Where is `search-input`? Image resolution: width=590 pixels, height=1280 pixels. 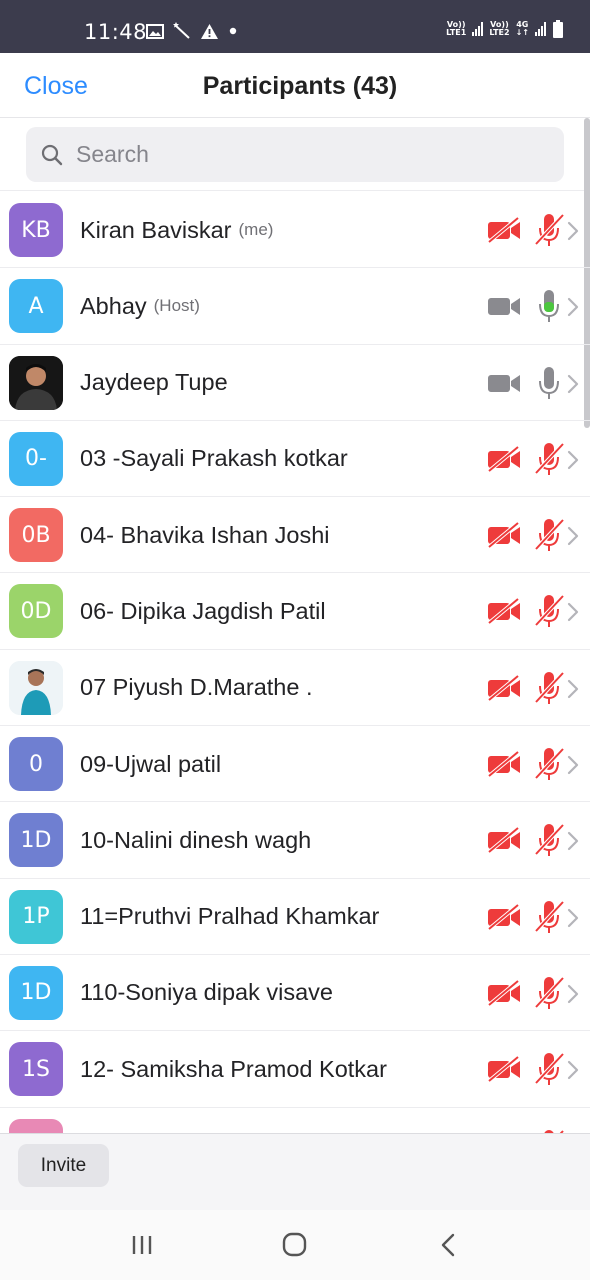
search-input is located at coordinates (296, 154).